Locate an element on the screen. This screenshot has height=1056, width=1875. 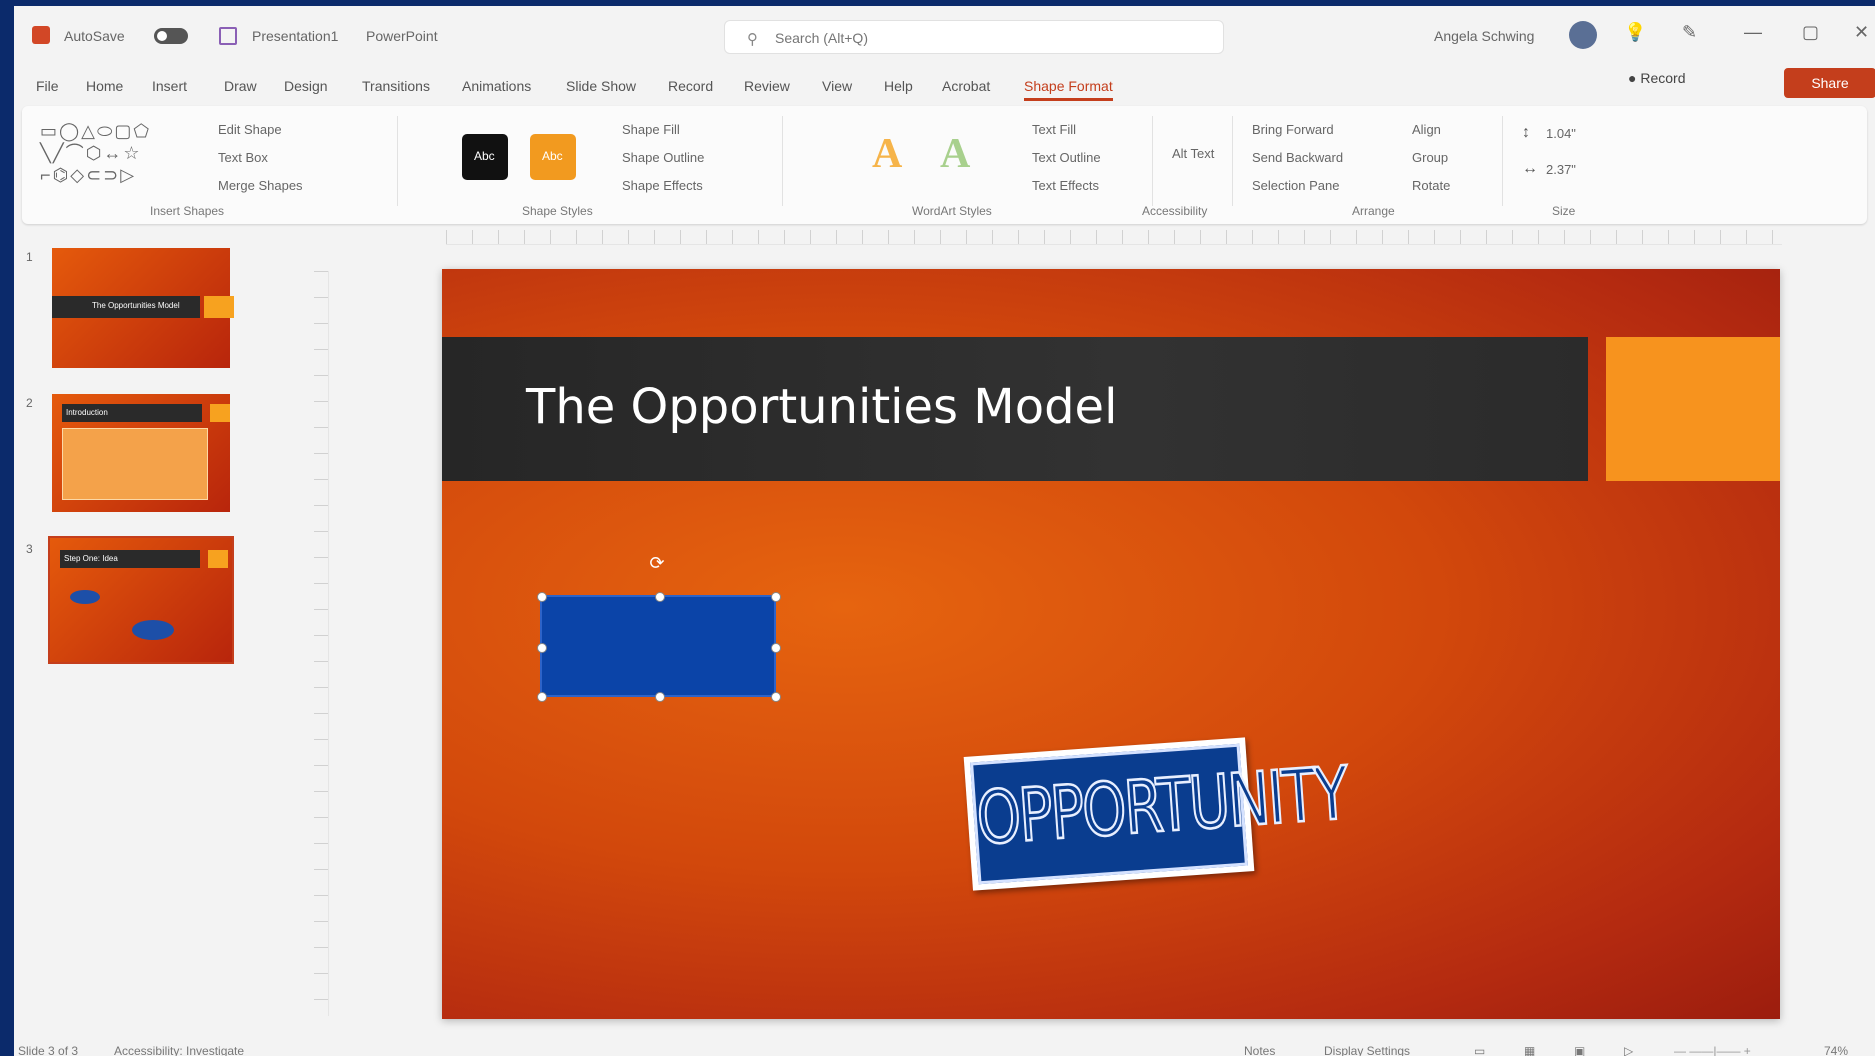
style-swatch-orange: Abc is located at coordinates (553, 157).